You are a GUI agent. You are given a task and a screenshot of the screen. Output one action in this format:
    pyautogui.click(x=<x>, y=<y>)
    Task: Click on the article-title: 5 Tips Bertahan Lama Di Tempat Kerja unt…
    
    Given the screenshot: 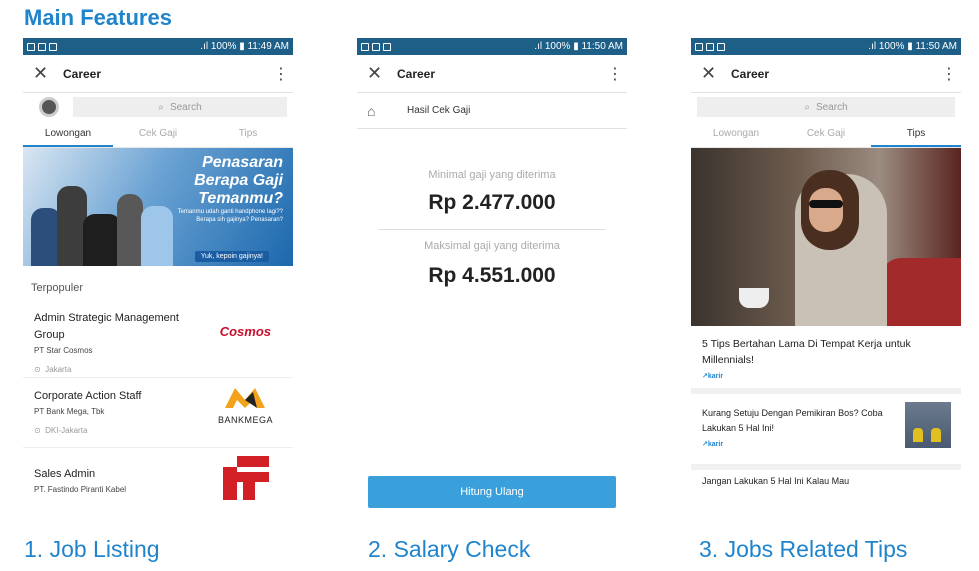 What is the action you would take?
    pyautogui.click(x=806, y=352)
    